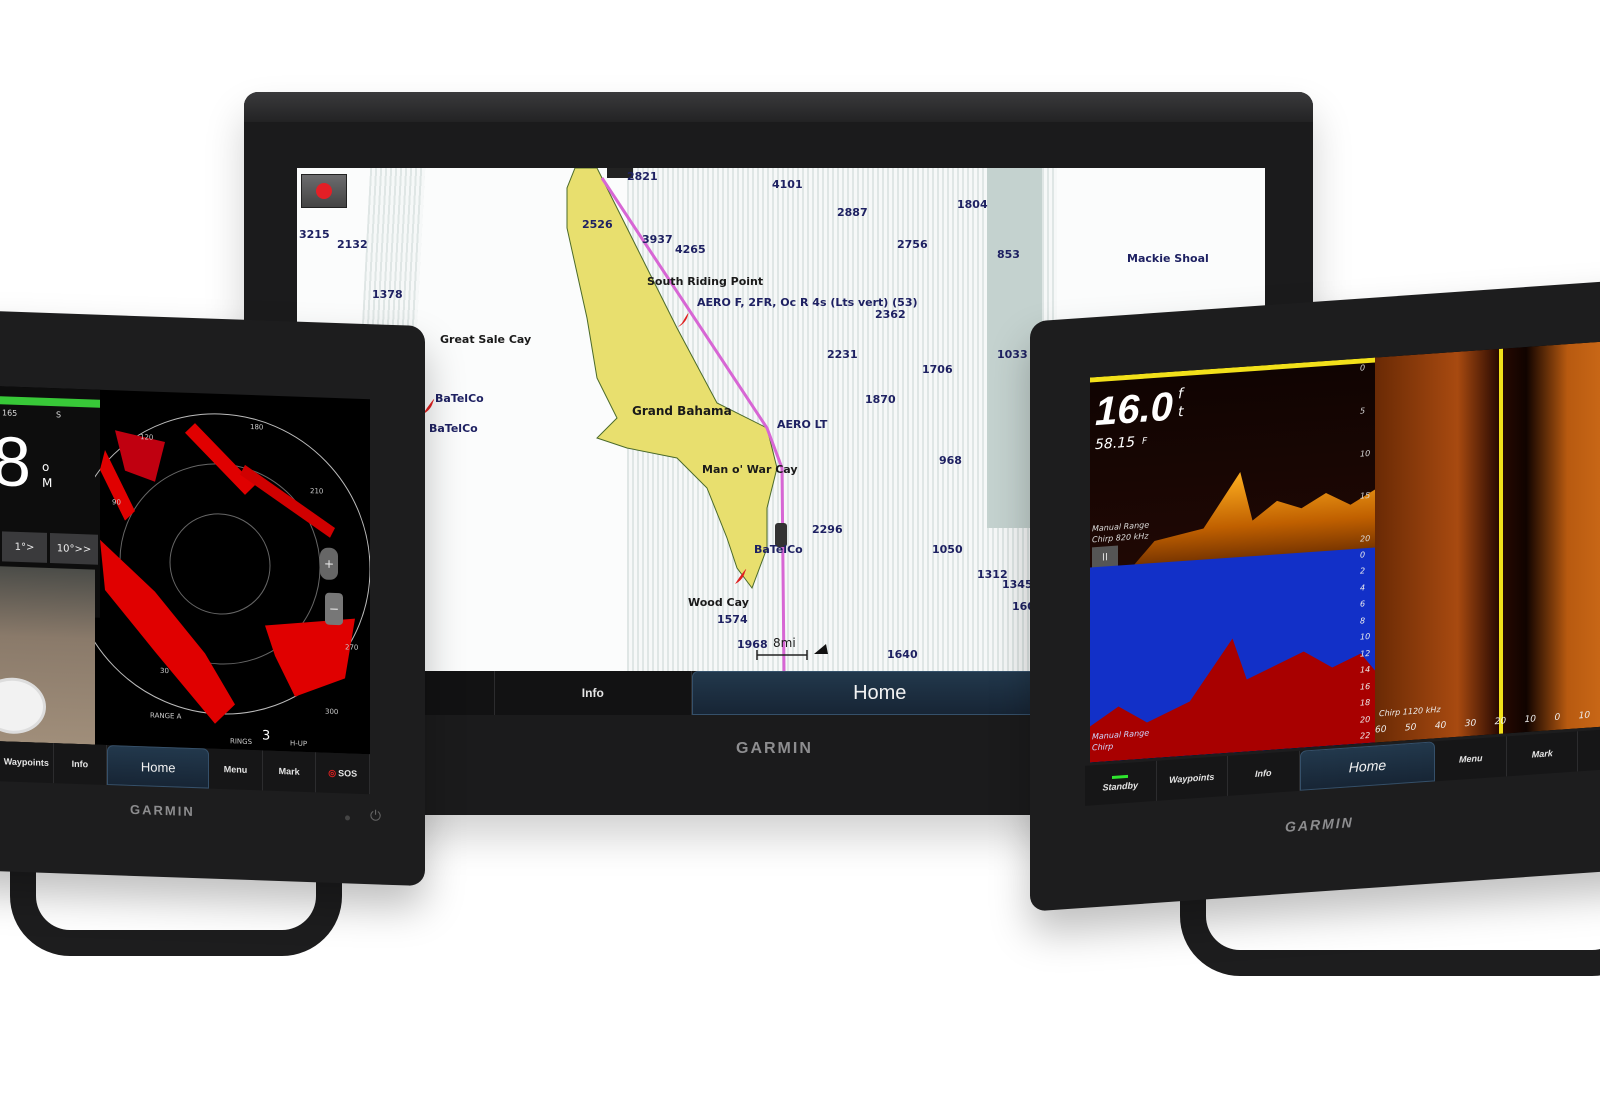 The height and width of the screenshot is (1104, 1600). Describe the element at coordinates (1365, 496) in the screenshot. I see `scale-tick: 15` at that location.